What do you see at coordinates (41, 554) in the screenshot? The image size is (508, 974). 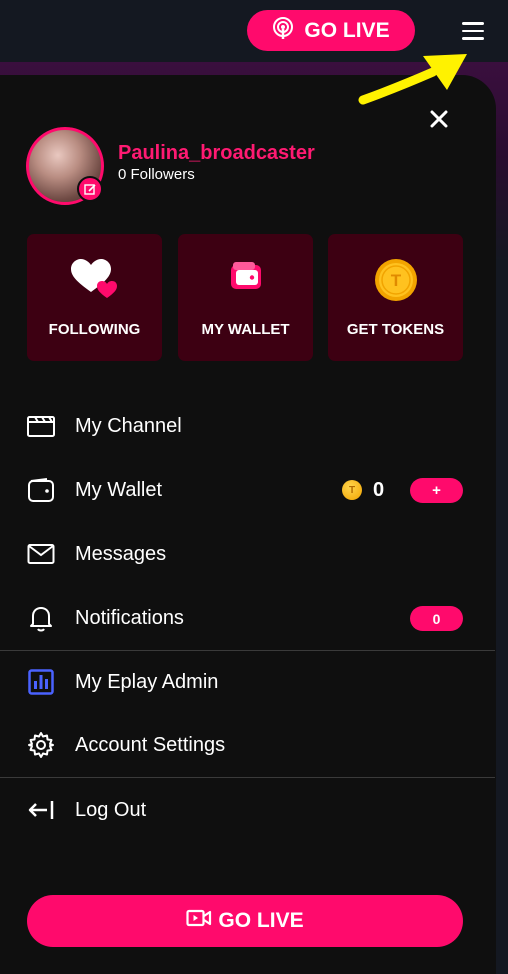 I see `envelope-icon` at bounding box center [41, 554].